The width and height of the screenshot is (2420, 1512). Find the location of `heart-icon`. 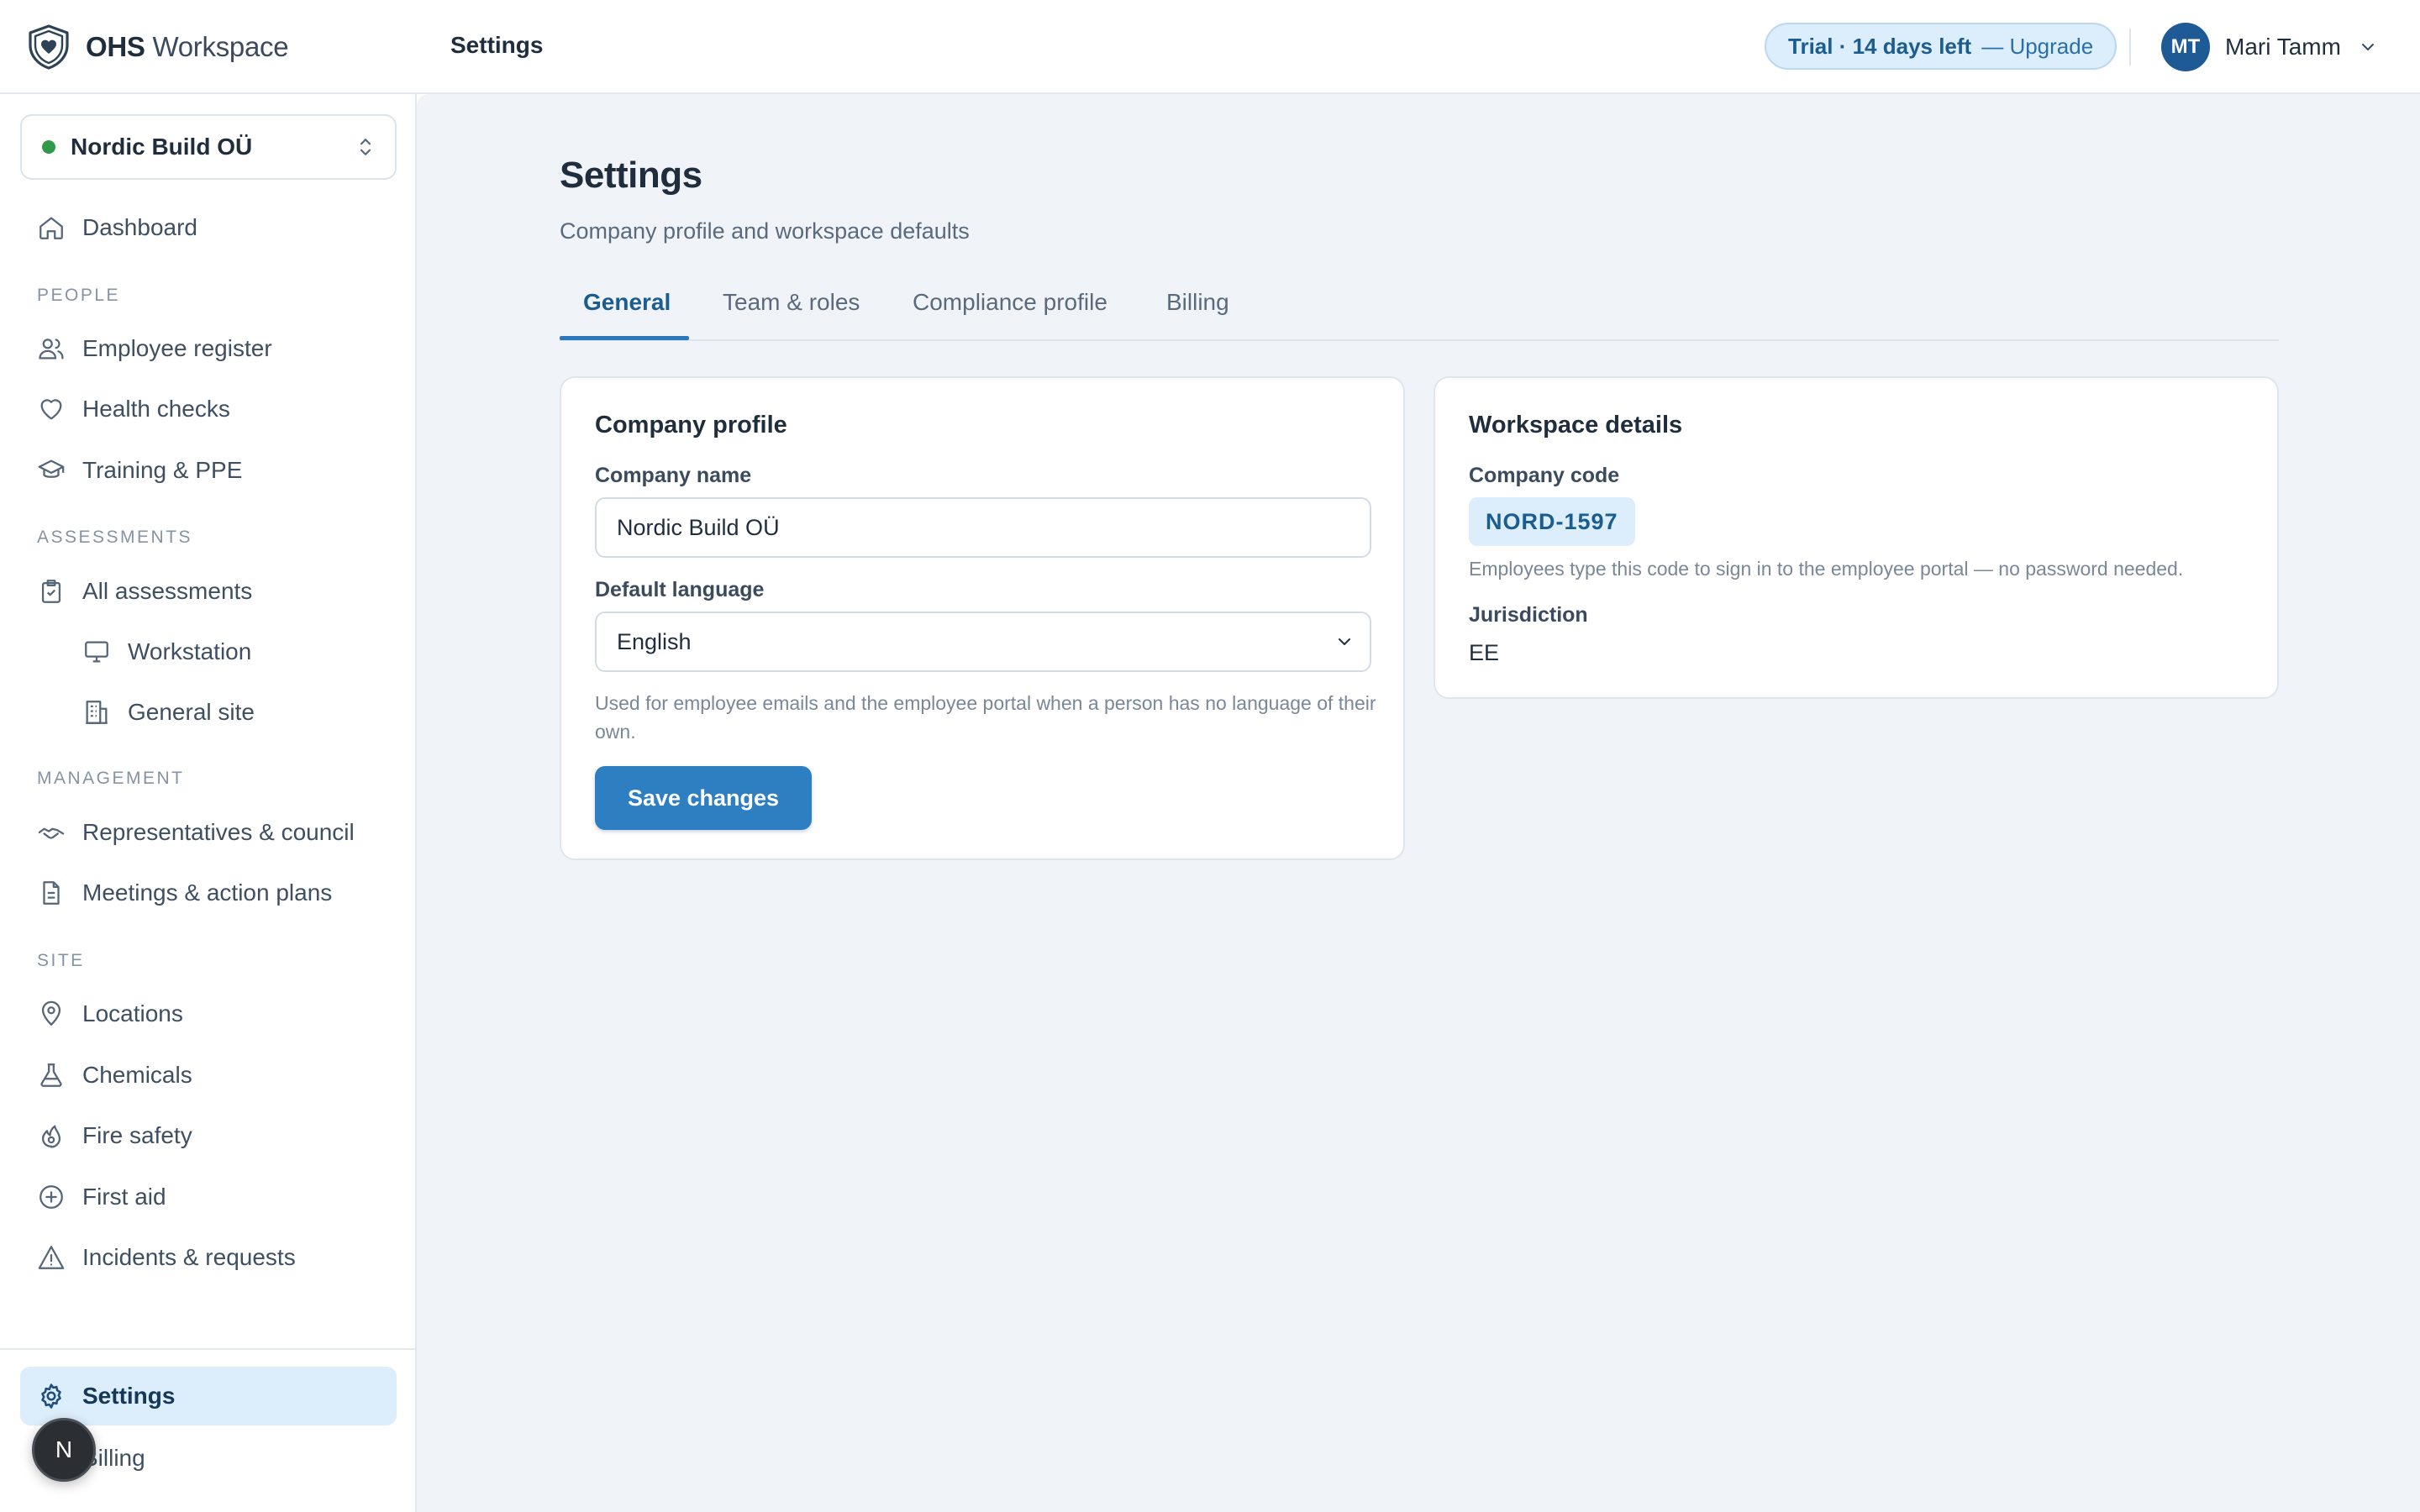

heart-icon is located at coordinates (51, 409).